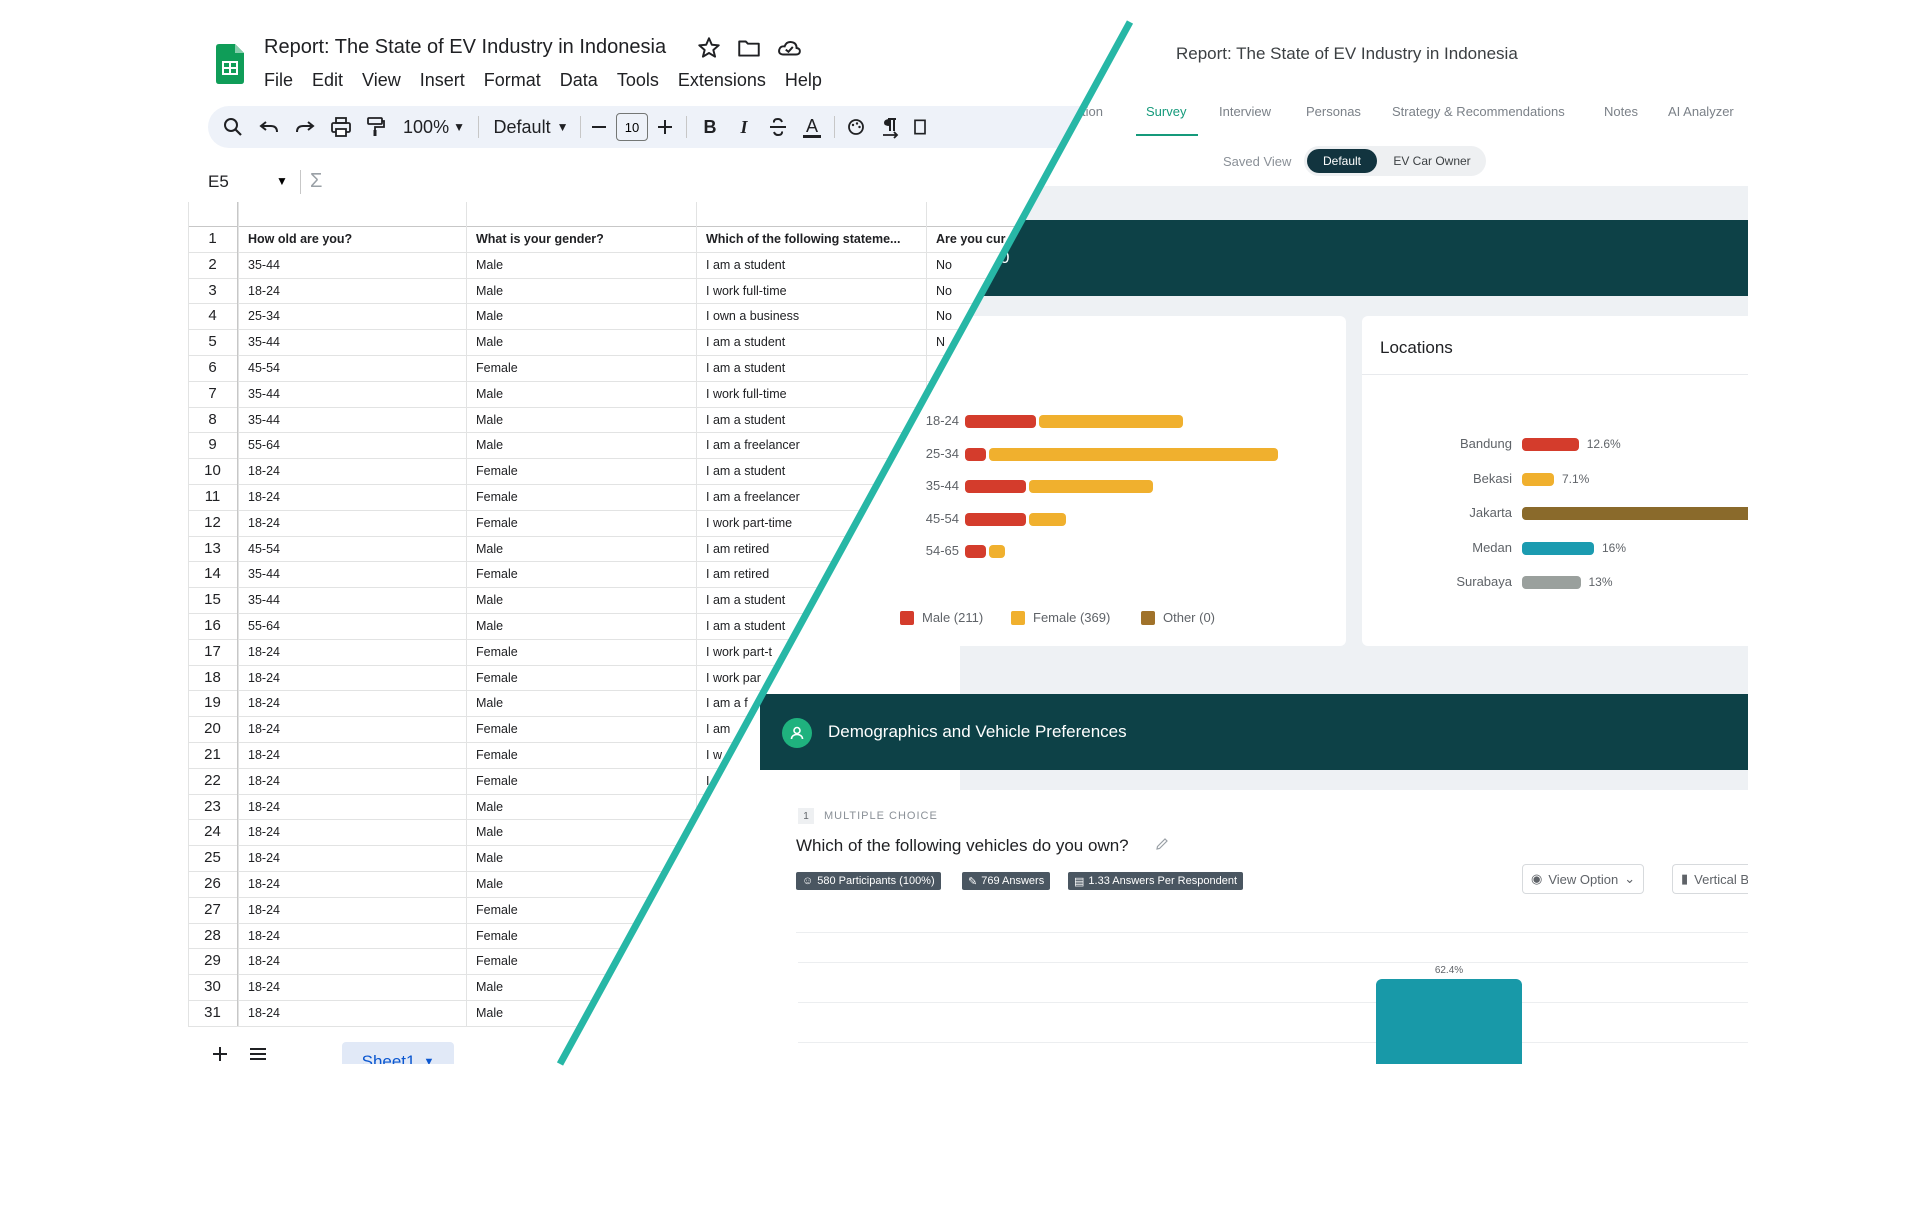 This screenshot has width=1920, height=1210. I want to click on menu-insert: Insert, so click(442, 80).